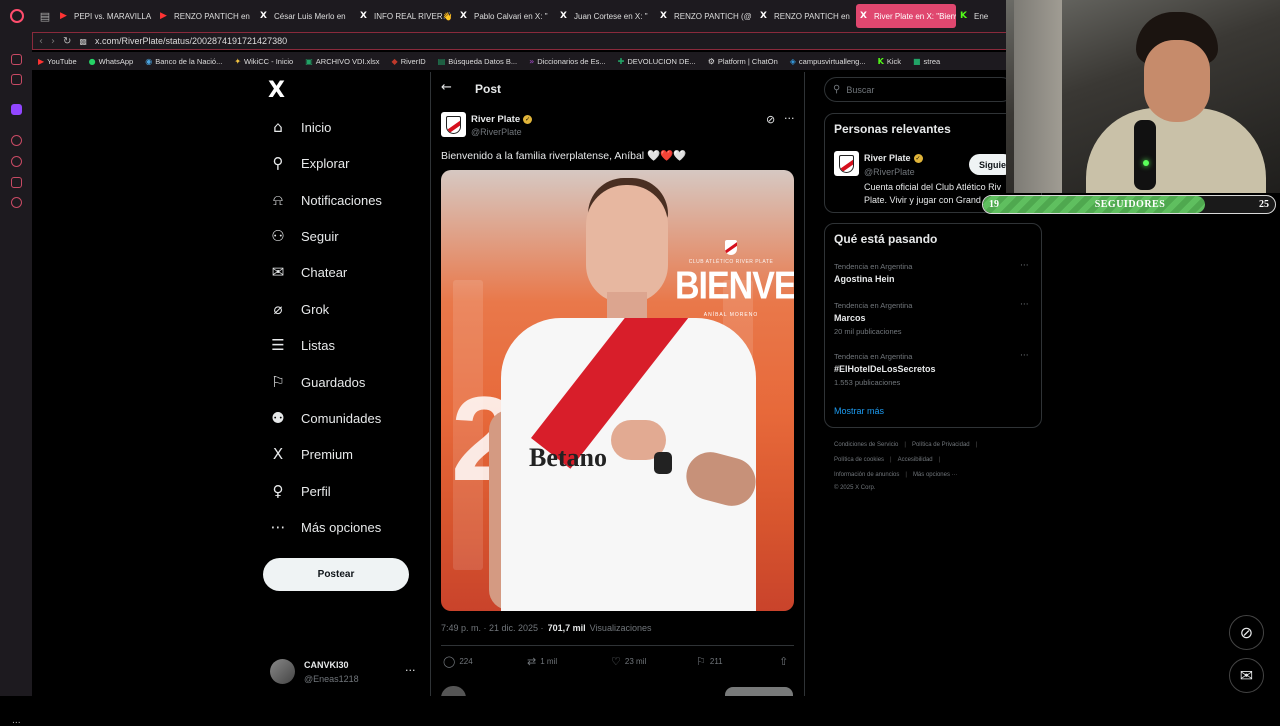 This screenshot has width=1280, height=726. I want to click on nav-item-grok: ⌀ Grok, so click(299, 309).